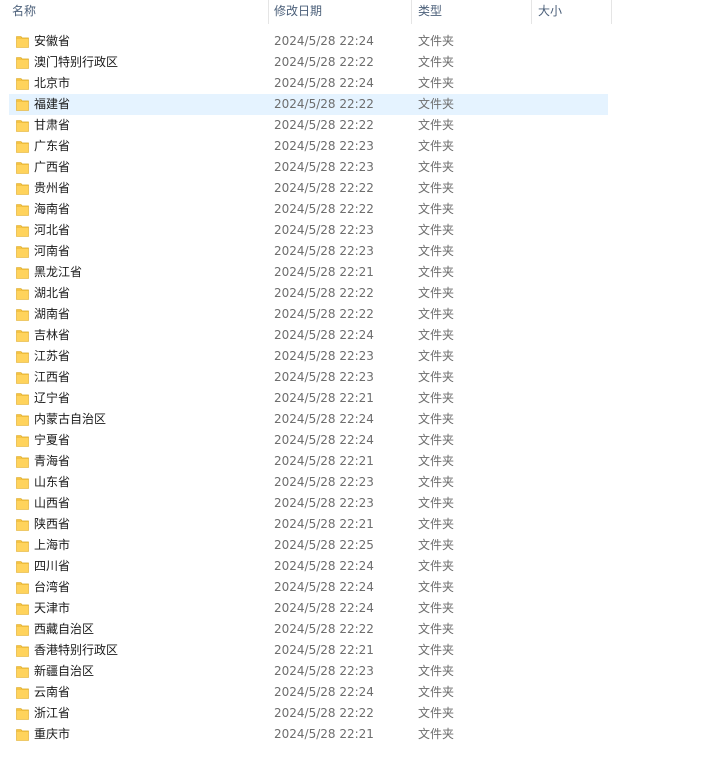 The height and width of the screenshot is (772, 704). Describe the element at coordinates (306, 62) in the screenshot. I see `file-row: 澳门特别行政区 2024/5/28 22:22 文件夹` at that location.